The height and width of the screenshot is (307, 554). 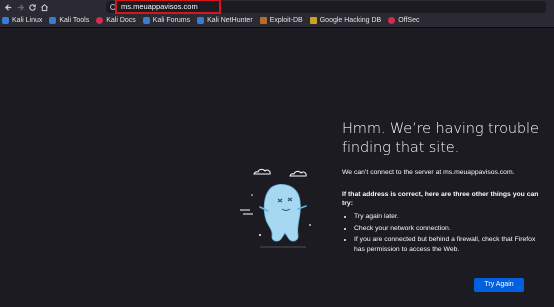 I want to click on bookmark-label: Kali Forums, so click(x=171, y=20).